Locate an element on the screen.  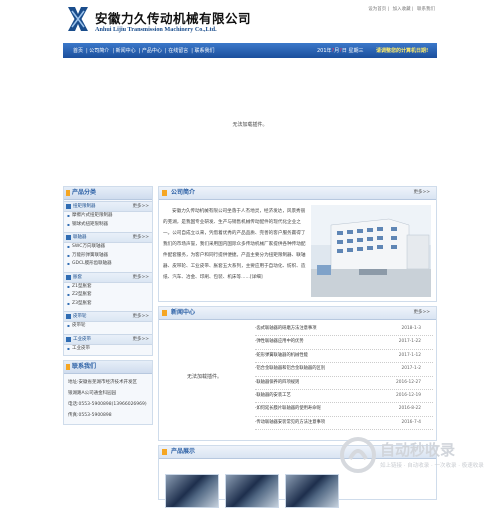
nav-about: 公司简介 is located at coordinates (99, 51).